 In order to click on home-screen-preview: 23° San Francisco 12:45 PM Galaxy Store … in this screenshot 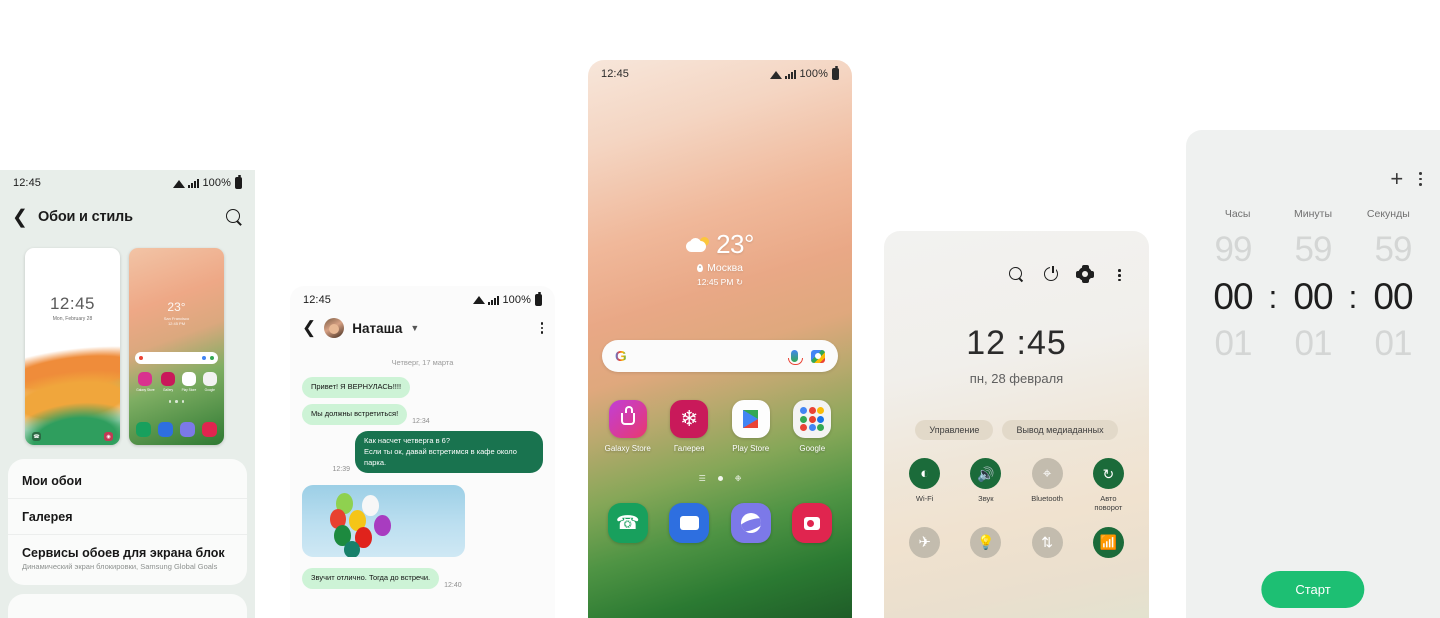, I will do `click(176, 346)`.